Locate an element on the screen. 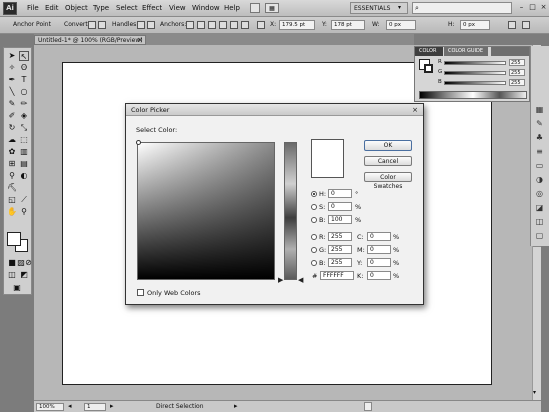 The width and height of the screenshot is (549, 412). eraser-tool-icon: ◈ is located at coordinates (24, 116).